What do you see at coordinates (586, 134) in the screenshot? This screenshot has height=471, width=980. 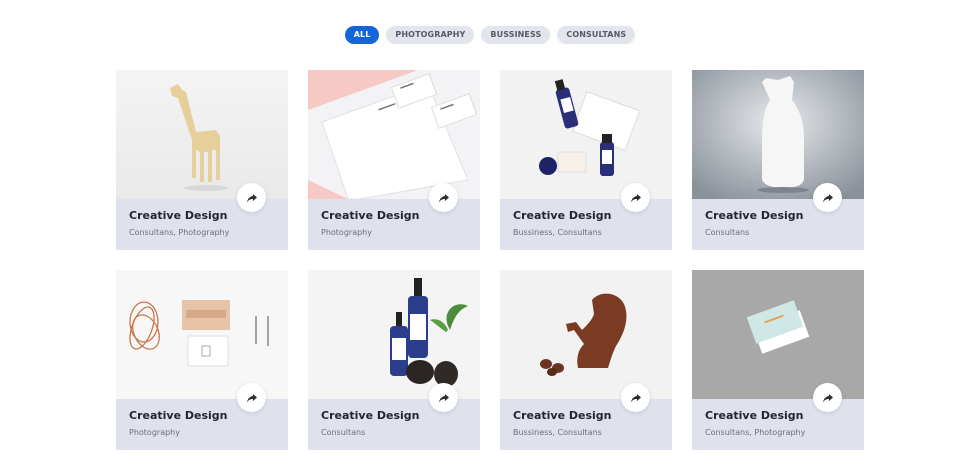 I see `cosmetic-bottles-image` at bounding box center [586, 134].